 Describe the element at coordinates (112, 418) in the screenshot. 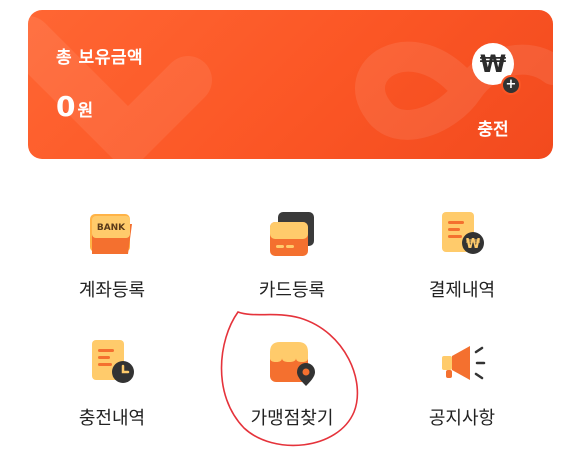

I see `menu-label-charge: 충전내역` at that location.